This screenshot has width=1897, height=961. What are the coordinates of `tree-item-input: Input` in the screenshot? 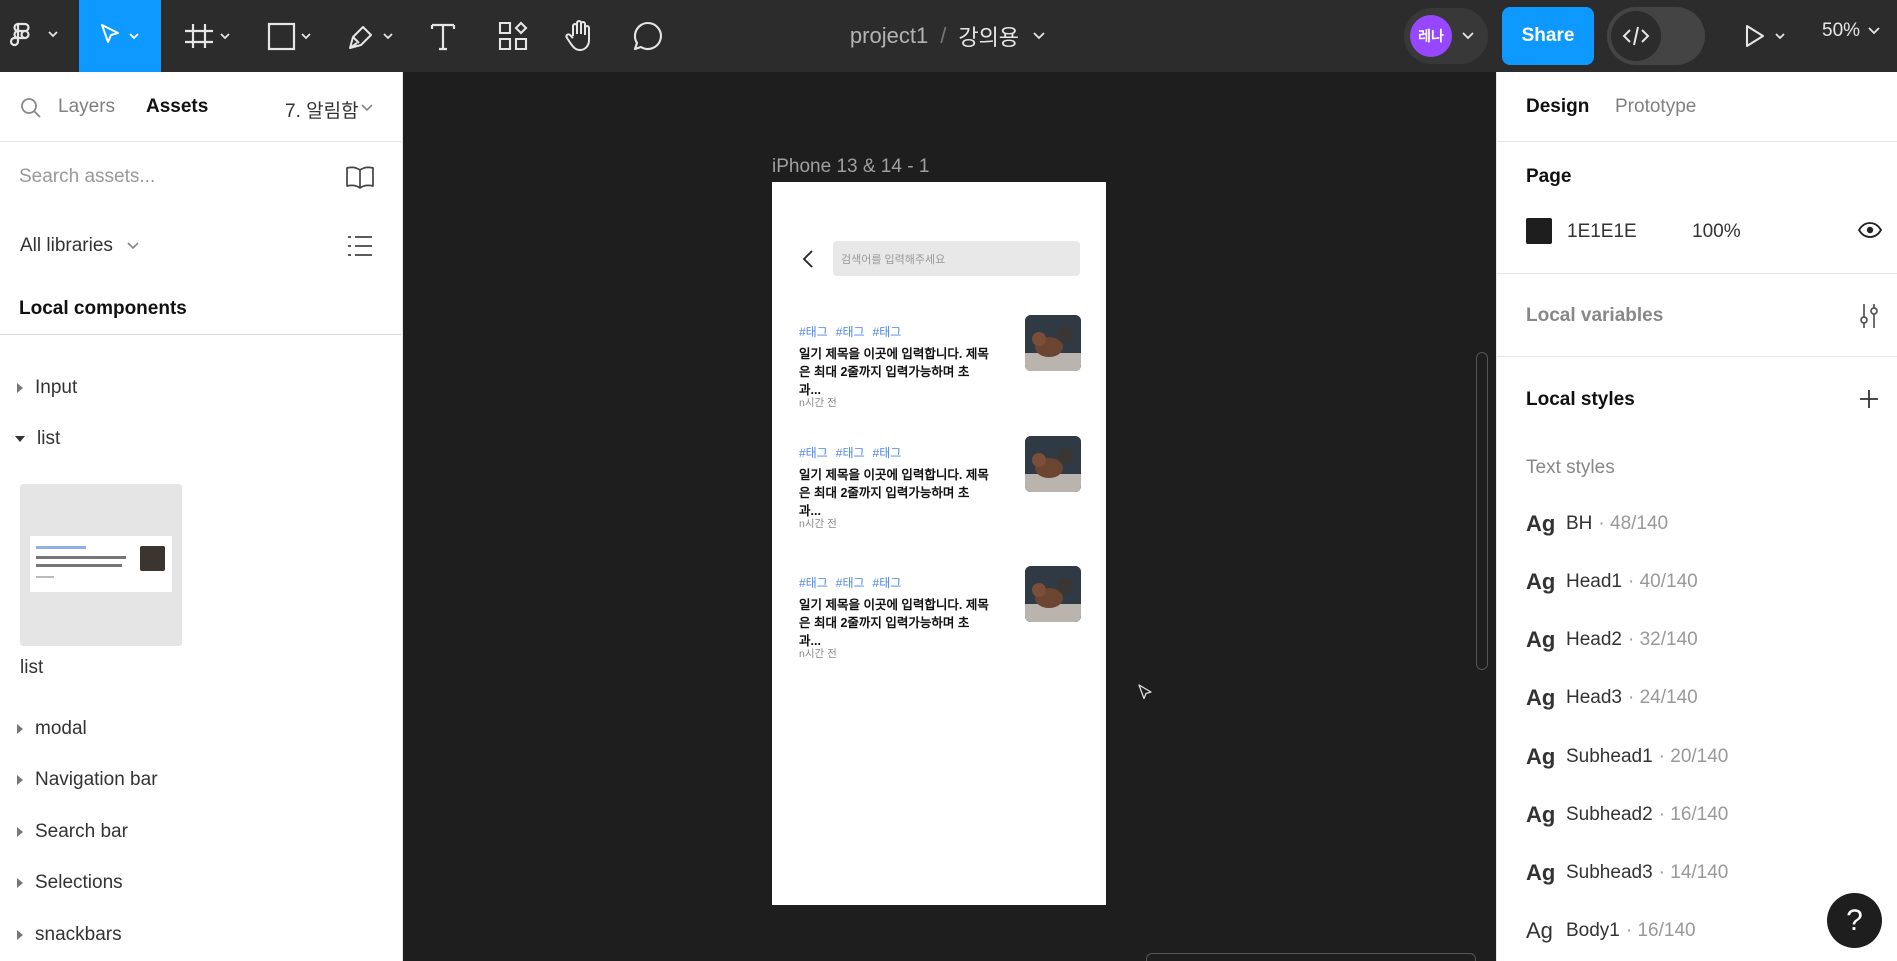 It's located at (200, 388).